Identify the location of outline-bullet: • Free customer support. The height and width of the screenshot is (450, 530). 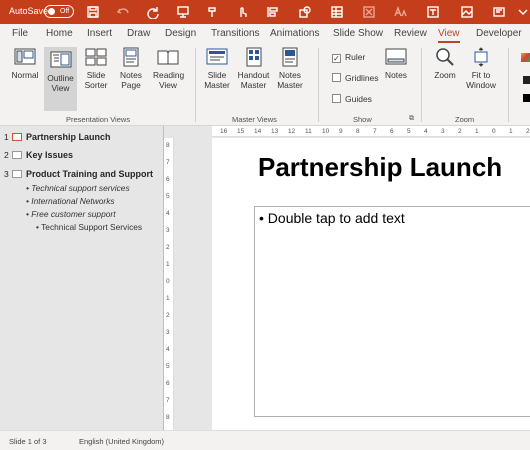
(71, 214).